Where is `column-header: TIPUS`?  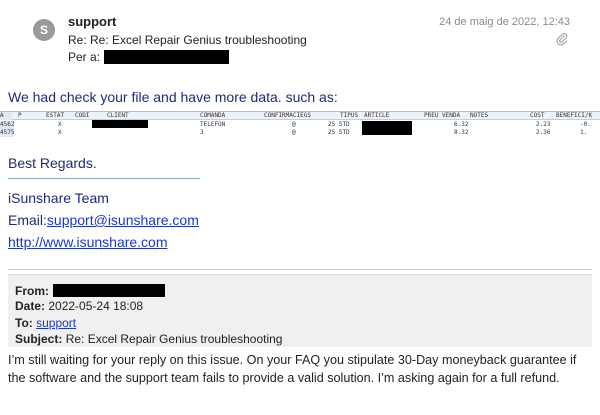
column-header: TIPUS is located at coordinates (349, 115).